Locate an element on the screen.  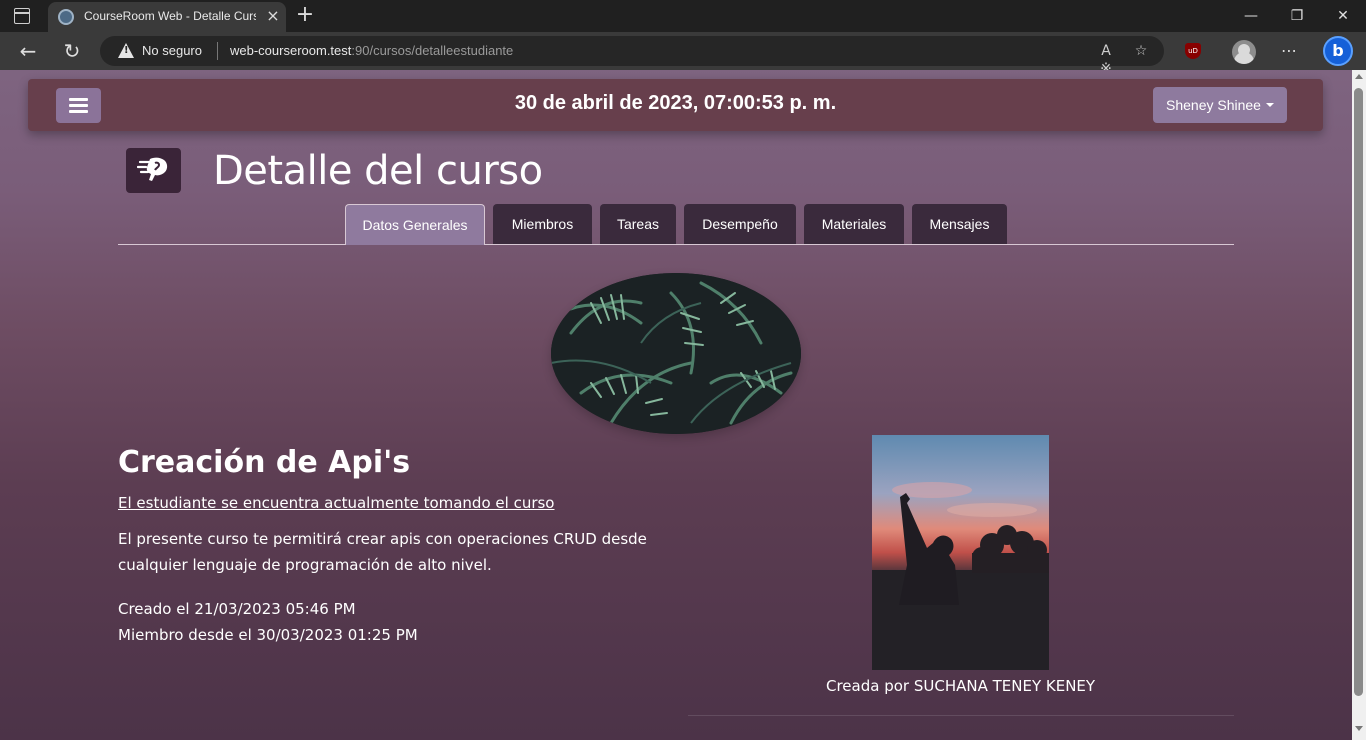
created-date: Creado el 21/03/2023 05:46 PM is located at coordinates (237, 609).